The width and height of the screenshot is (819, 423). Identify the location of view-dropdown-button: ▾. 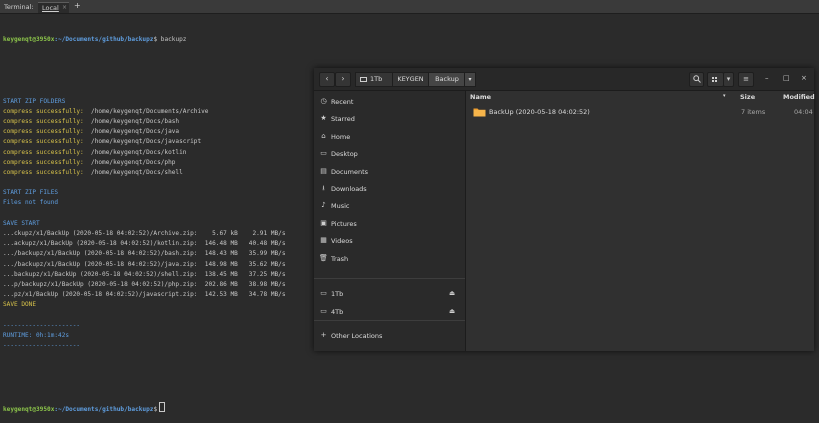
(728, 79).